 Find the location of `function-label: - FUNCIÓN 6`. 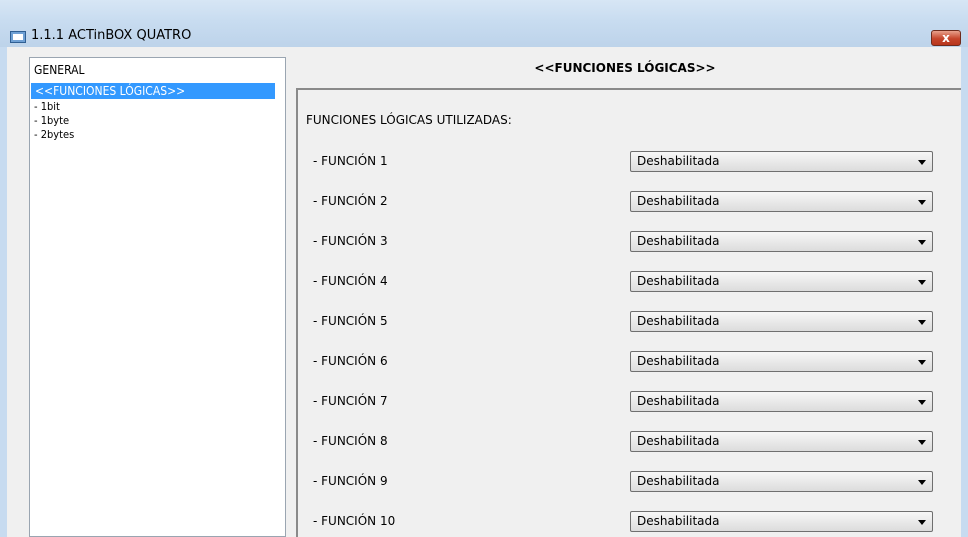

function-label: - FUNCIÓN 6 is located at coordinates (350, 361).